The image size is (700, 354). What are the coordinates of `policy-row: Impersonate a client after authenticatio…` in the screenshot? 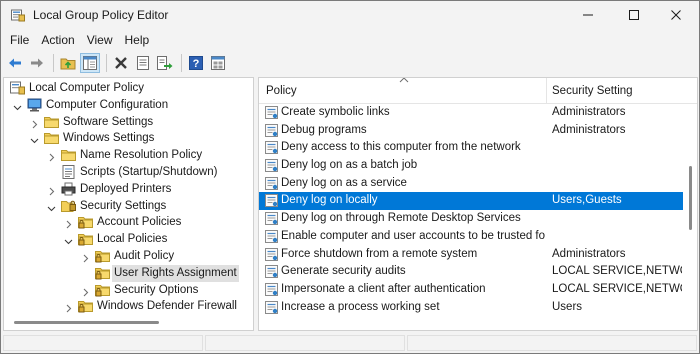 It's located at (471, 290).